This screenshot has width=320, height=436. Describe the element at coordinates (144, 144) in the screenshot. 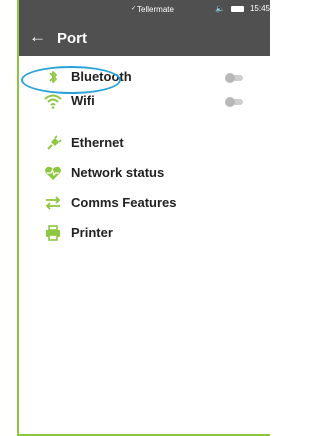

I see `menu-item-ethernet: Ethernet` at that location.